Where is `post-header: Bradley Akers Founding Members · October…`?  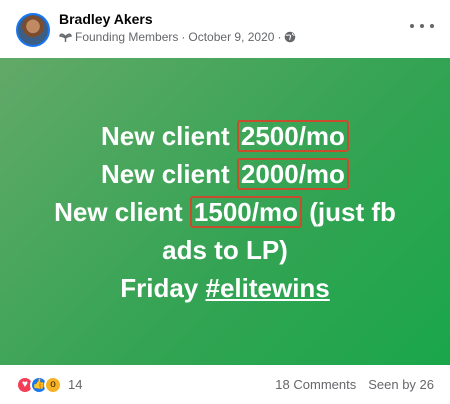
post-header: Bradley Akers Founding Members · October… is located at coordinates (225, 29).